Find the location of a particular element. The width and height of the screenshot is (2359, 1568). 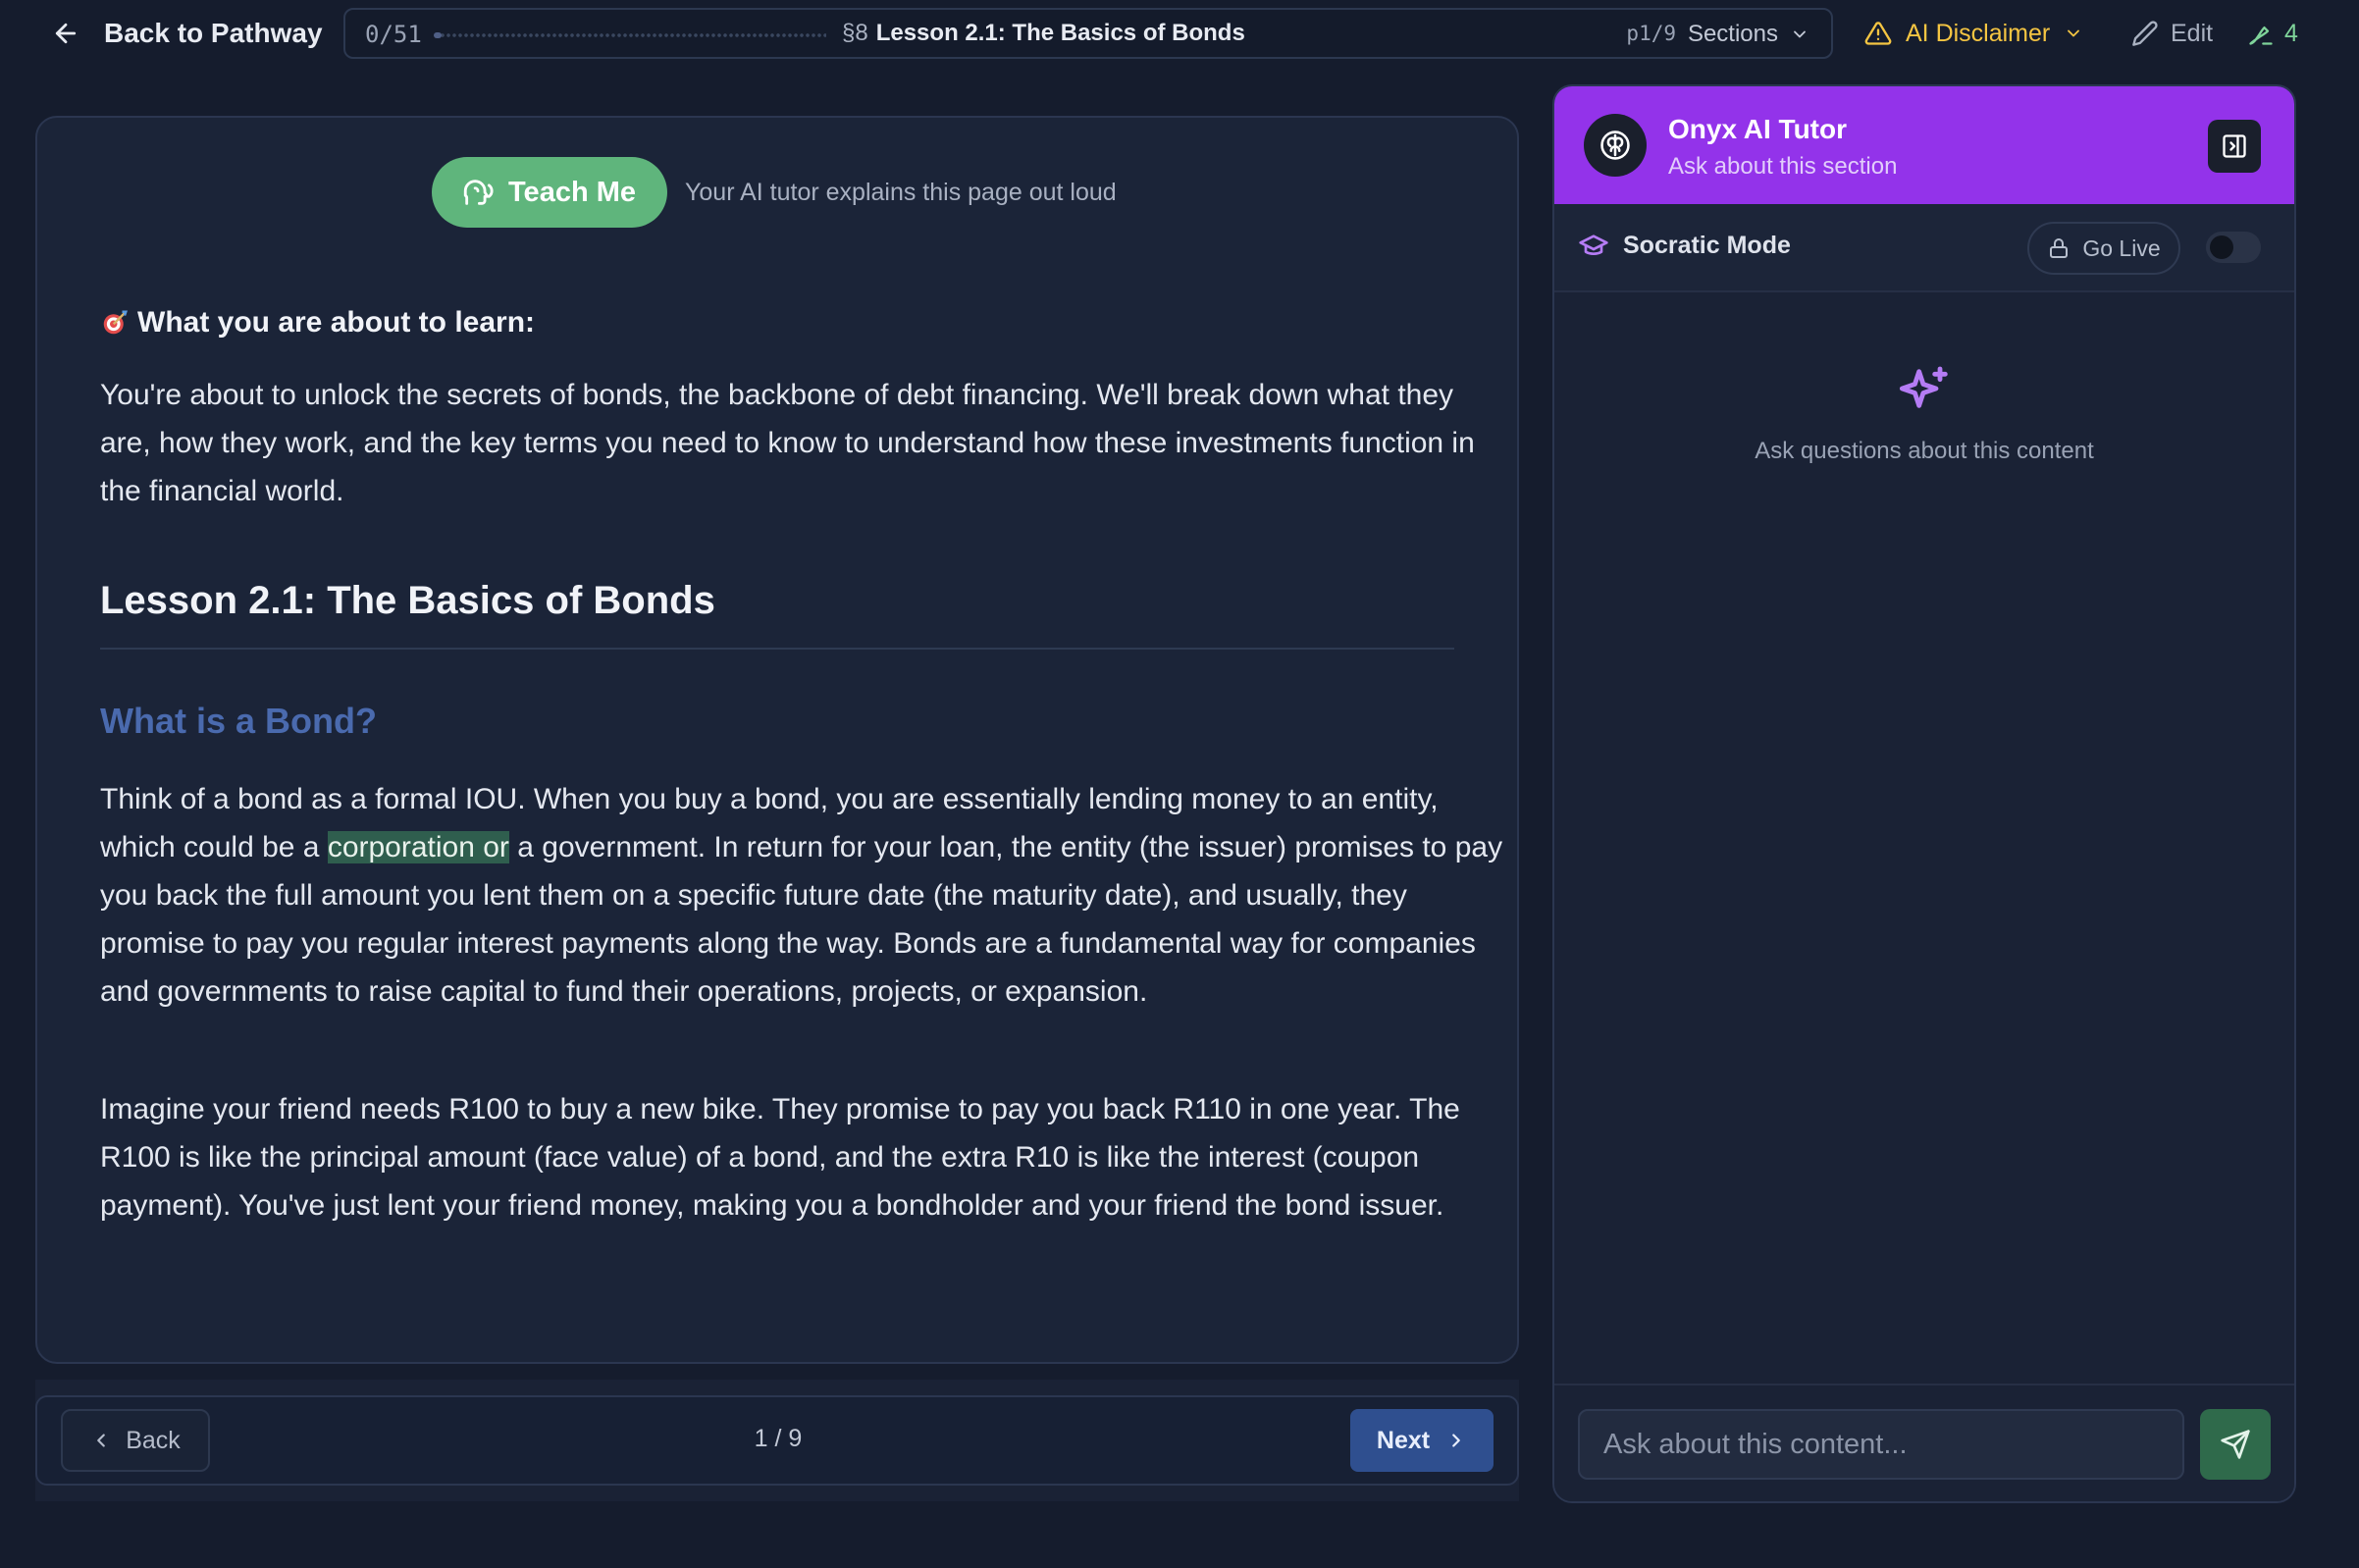

send-icon is located at coordinates (2236, 1444).